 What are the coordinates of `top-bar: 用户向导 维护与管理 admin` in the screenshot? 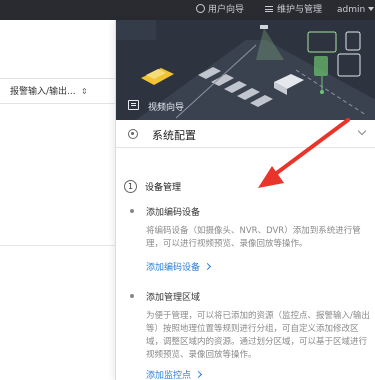 It's located at (187, 10).